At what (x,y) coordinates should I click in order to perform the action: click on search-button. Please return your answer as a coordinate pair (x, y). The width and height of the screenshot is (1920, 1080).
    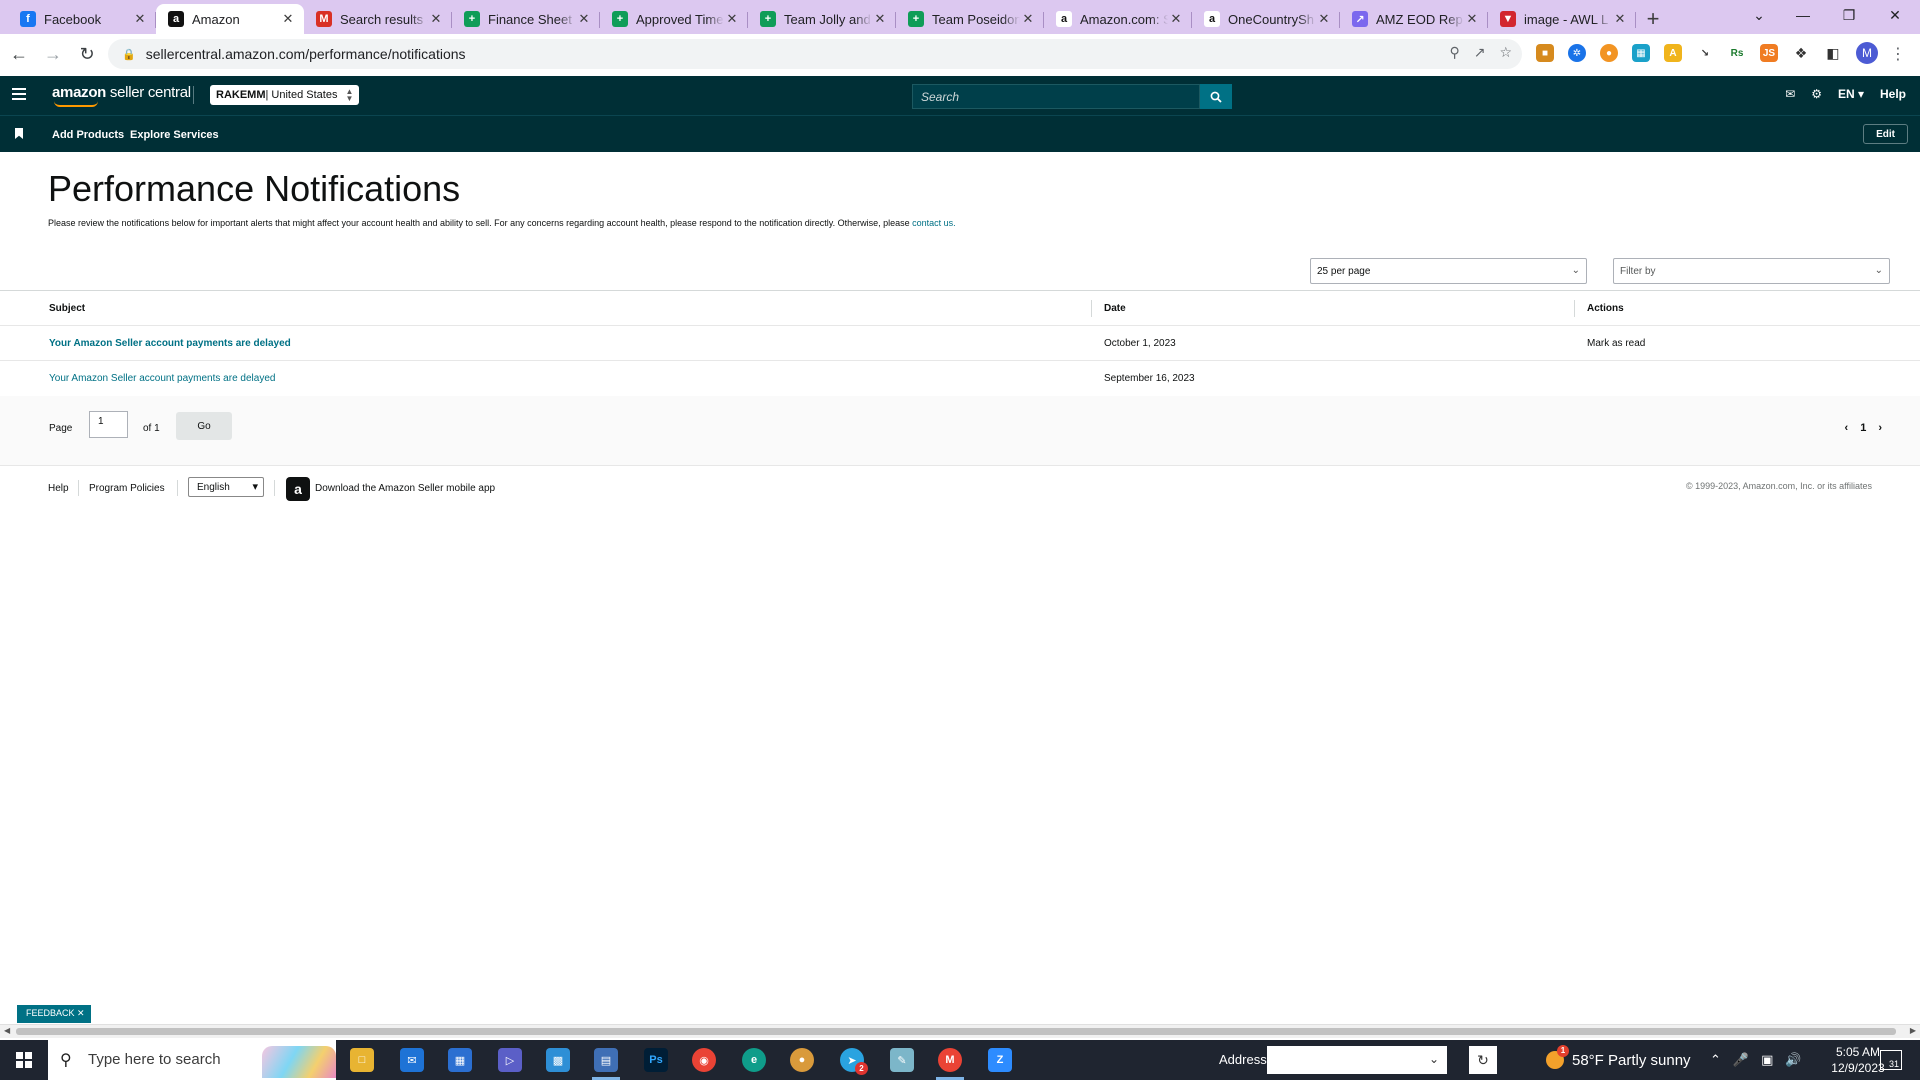
    Looking at the image, I should click on (1216, 96).